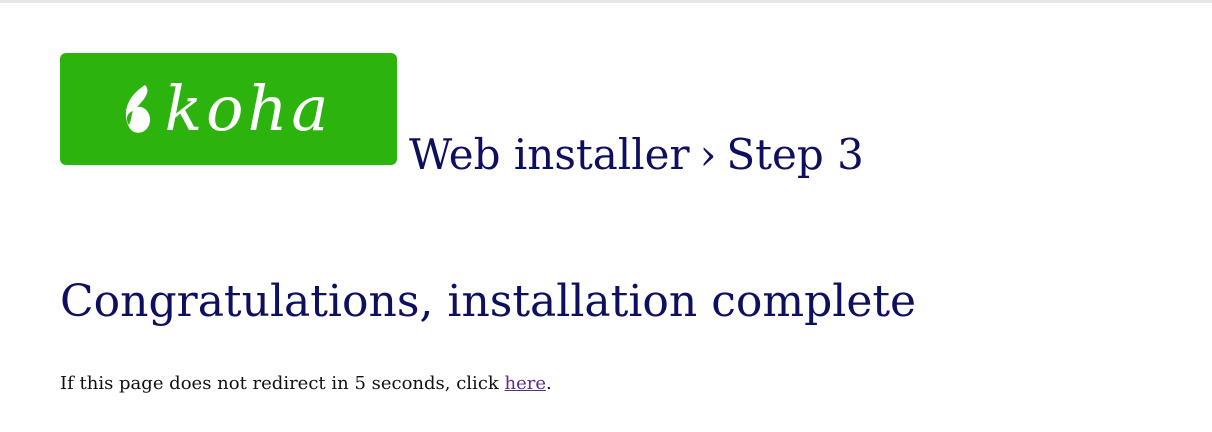  Describe the element at coordinates (795, 154) in the screenshot. I see `step-label: Step 3` at that location.